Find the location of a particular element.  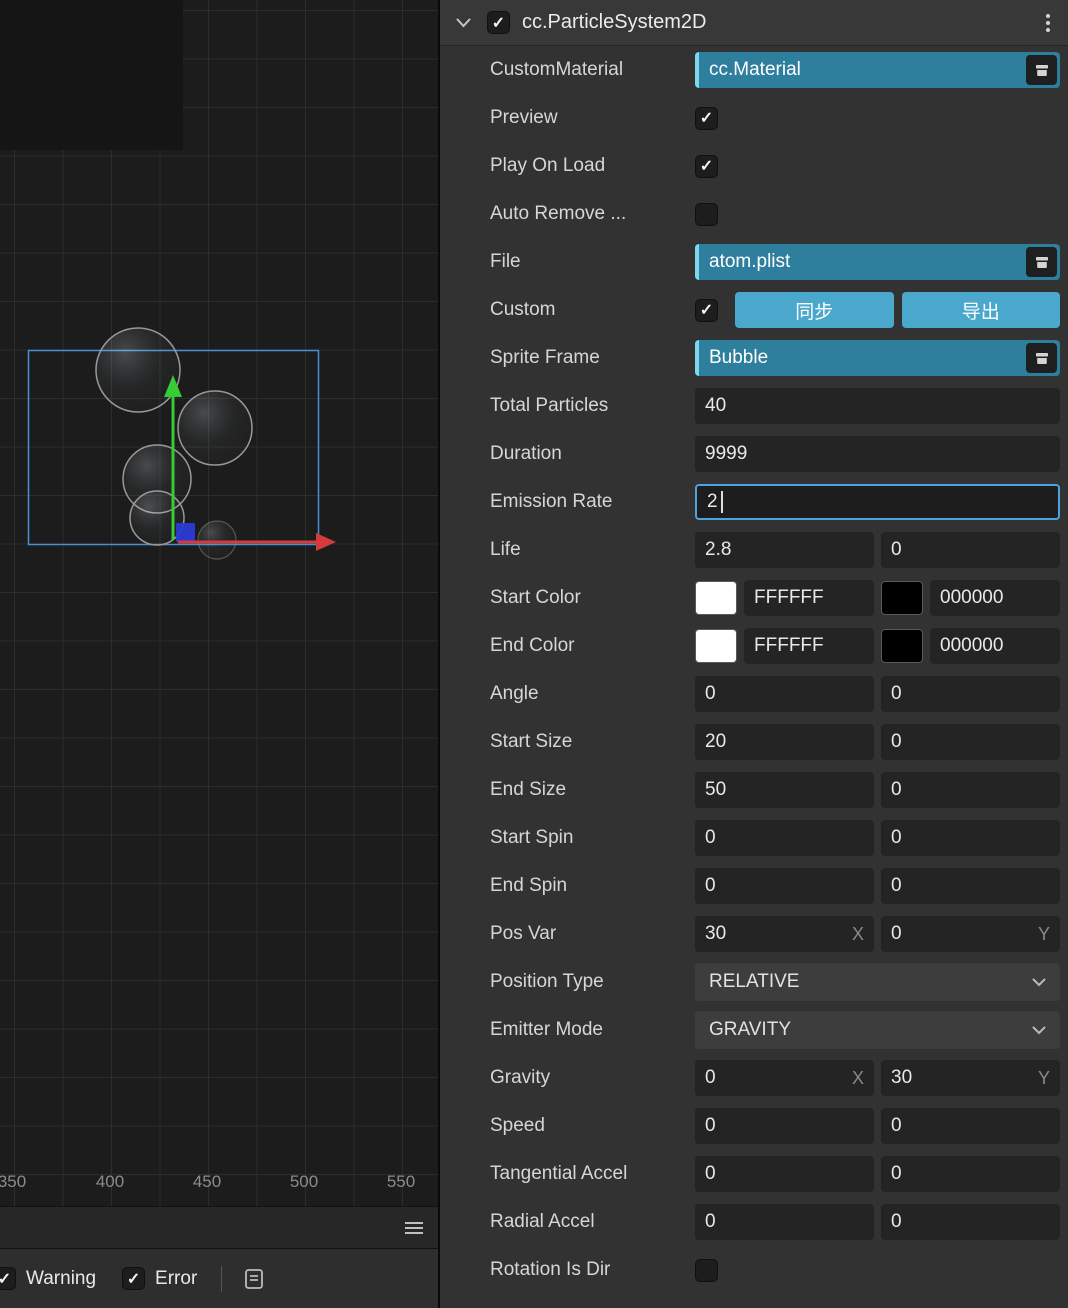

warning-filter-label: Warning is located at coordinates (61, 1278).